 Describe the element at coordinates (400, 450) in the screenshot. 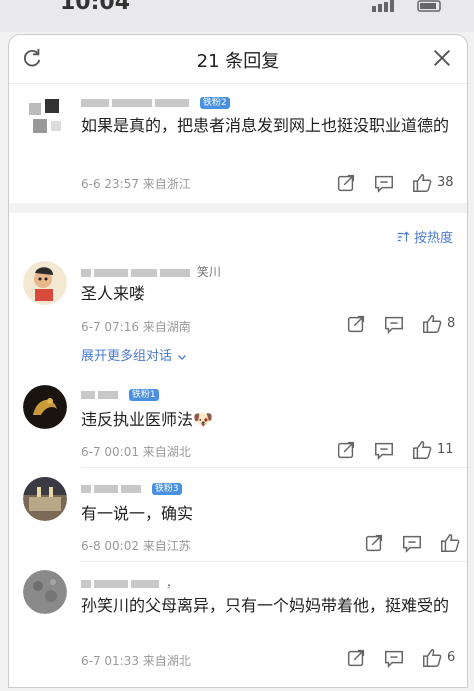

I see `reply-actions: 11` at that location.